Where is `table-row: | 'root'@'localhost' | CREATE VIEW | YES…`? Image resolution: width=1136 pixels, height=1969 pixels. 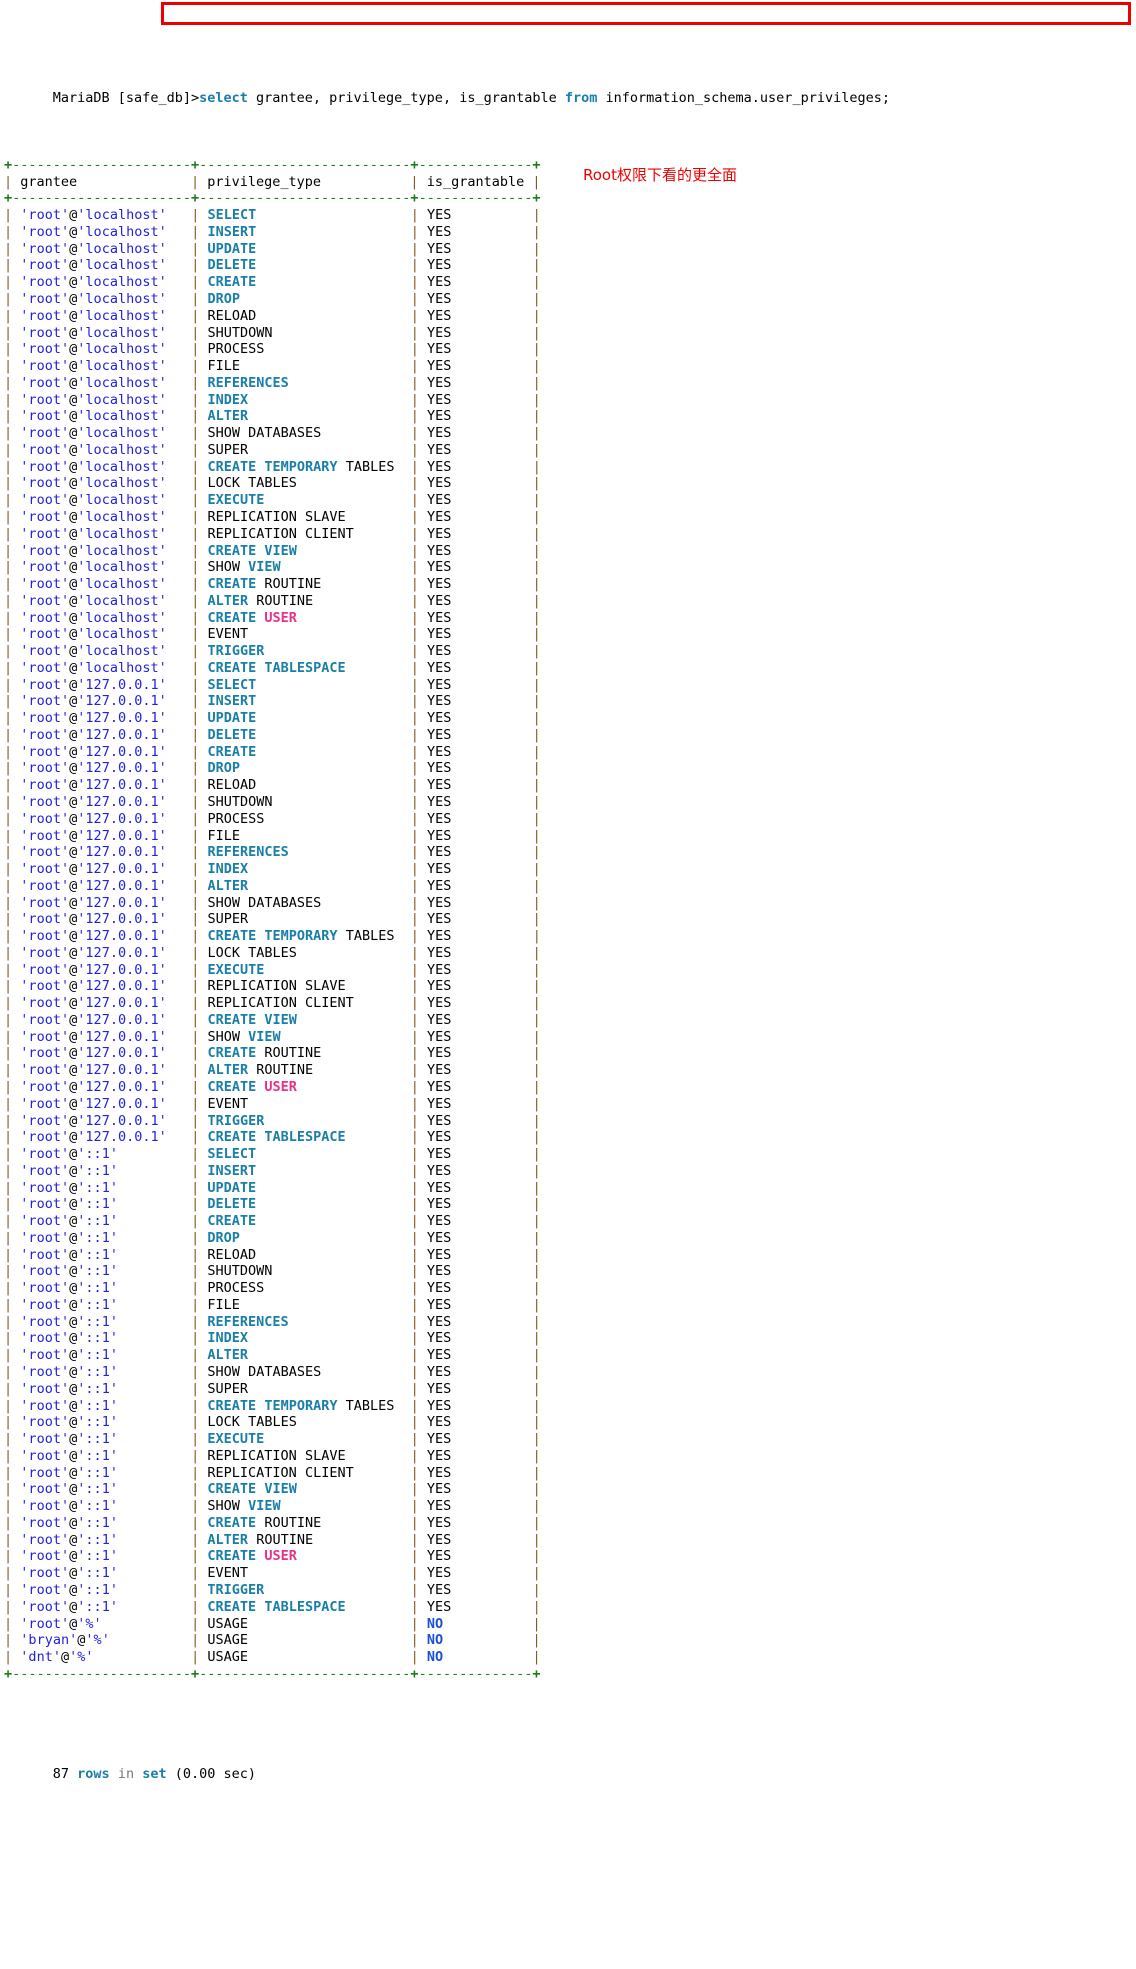
table-row: | 'root'@'localhost' | CREATE VIEW | YES… is located at coordinates (272, 550).